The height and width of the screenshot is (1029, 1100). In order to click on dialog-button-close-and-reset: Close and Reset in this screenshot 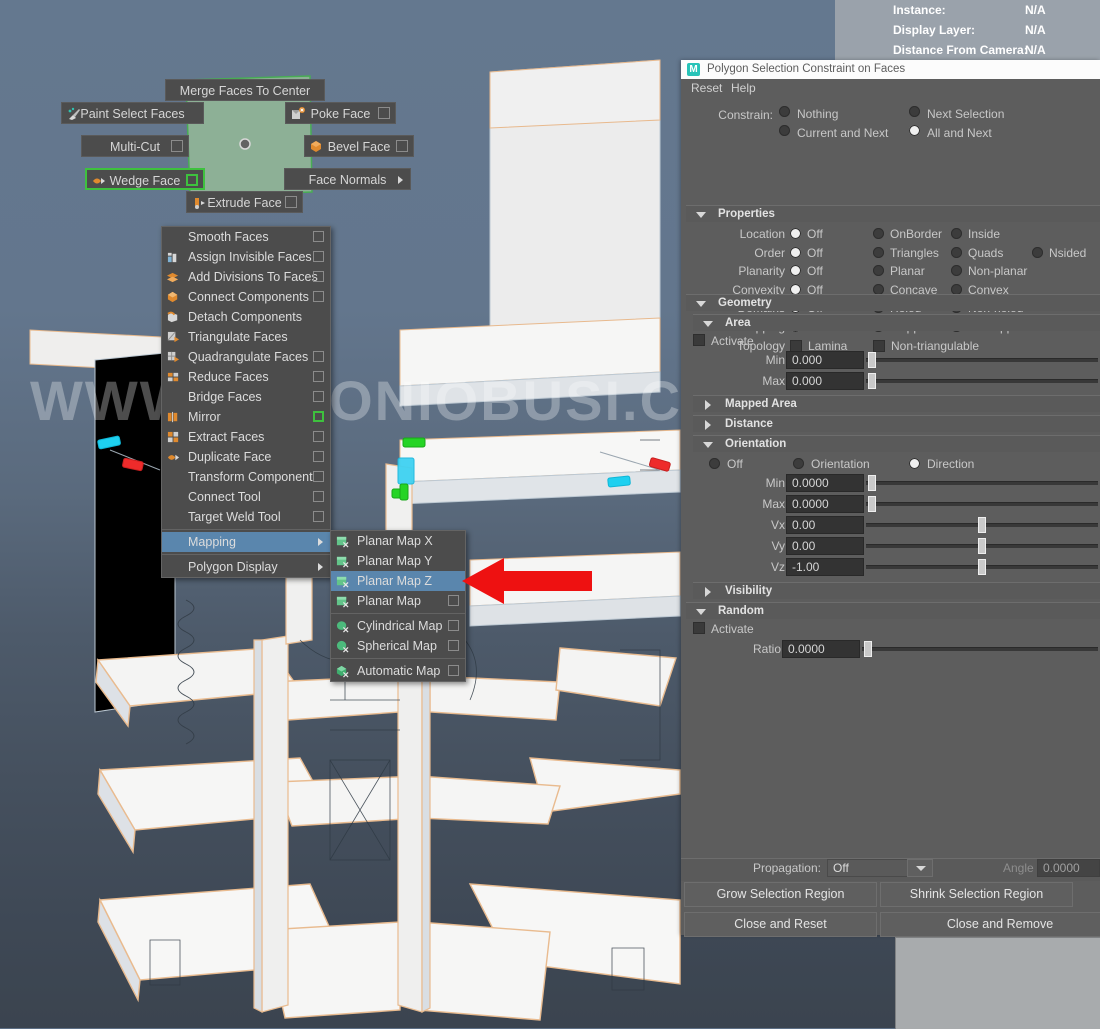, I will do `click(780, 924)`.